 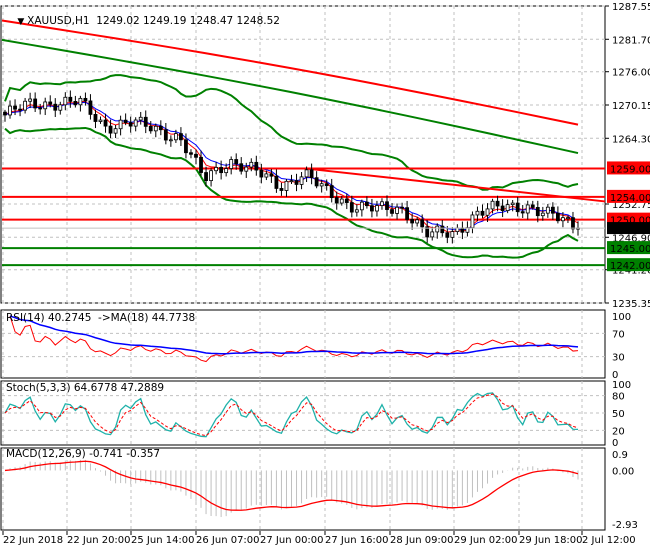 I want to click on level-label: 1254.00, so click(x=630, y=198).